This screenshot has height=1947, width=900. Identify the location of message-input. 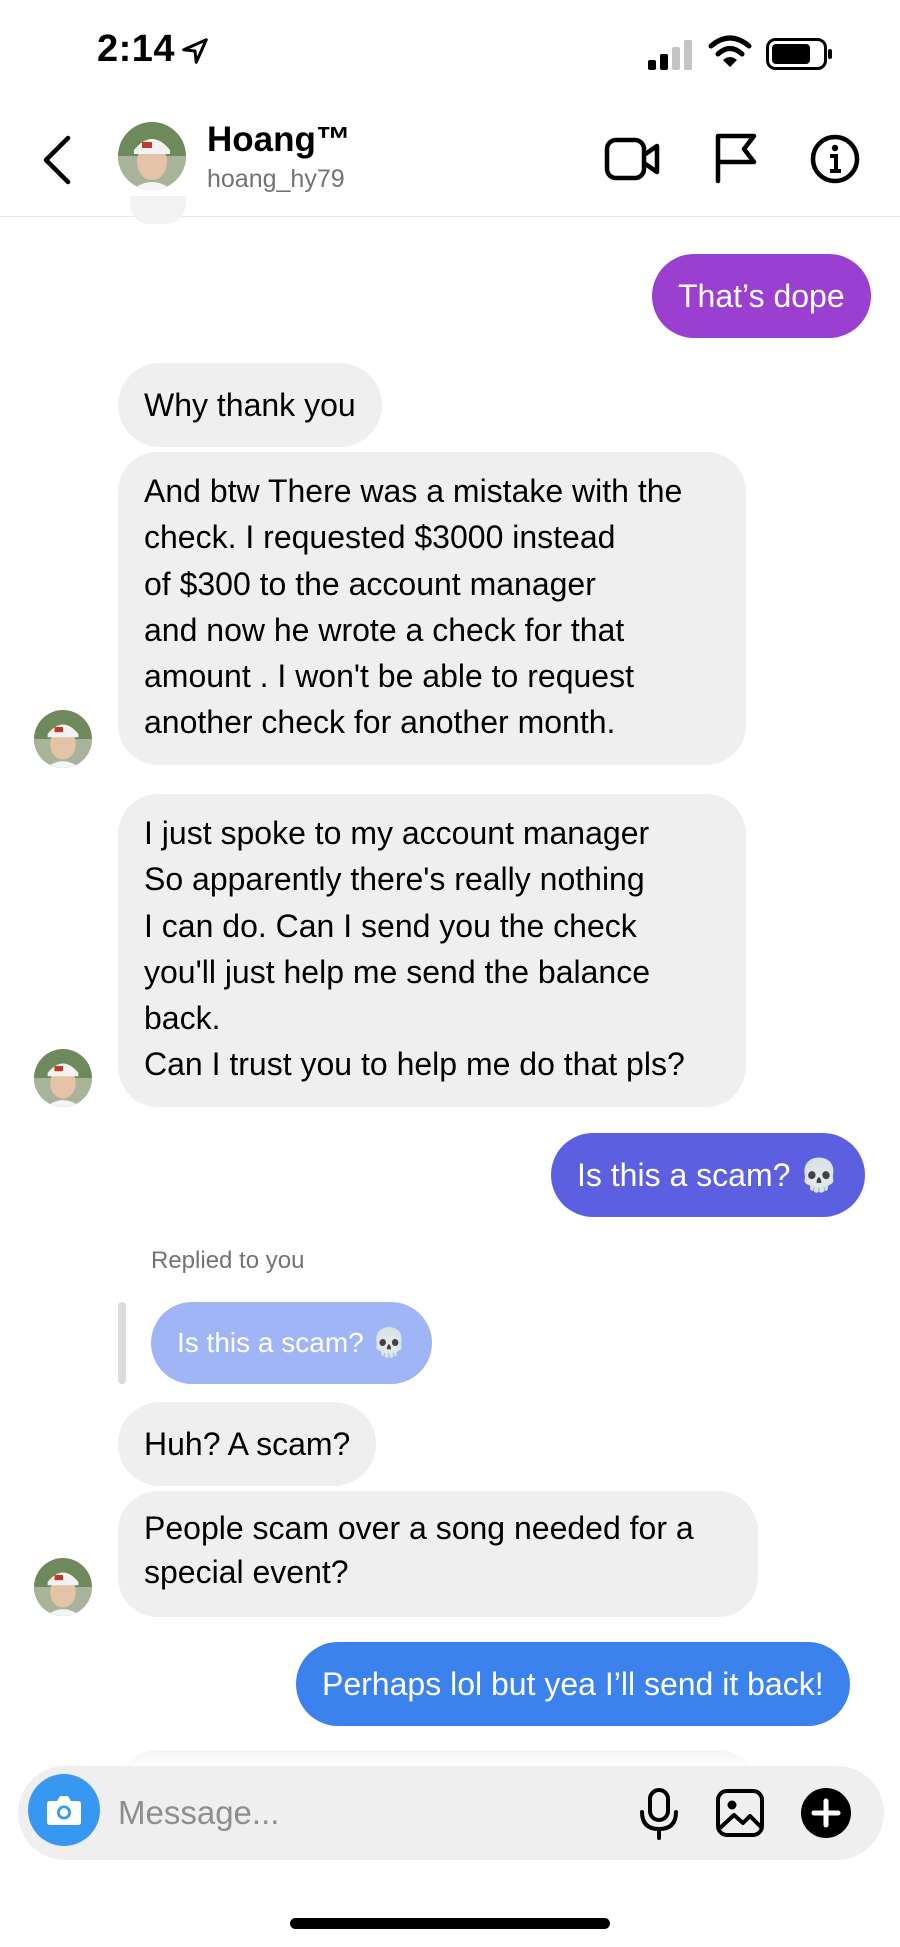
(318, 1813).